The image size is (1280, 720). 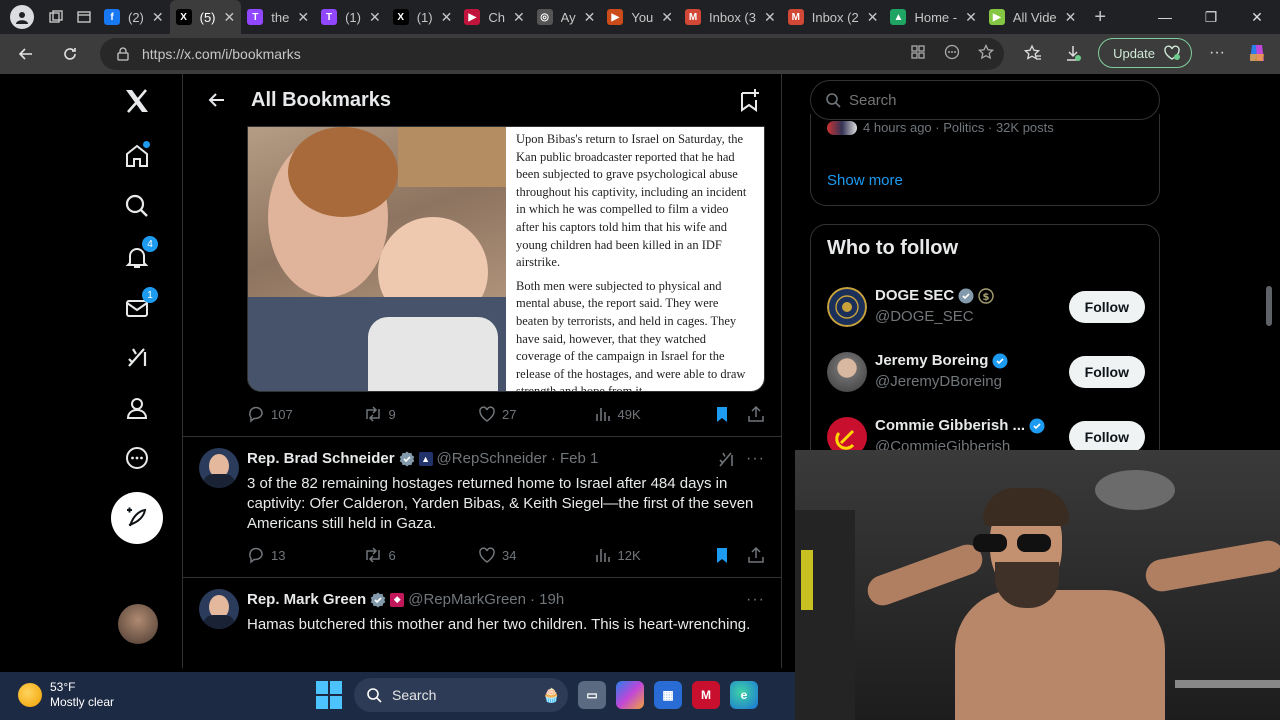 I want to click on browser-tab: X (1) ✕, so click(x=423, y=17).